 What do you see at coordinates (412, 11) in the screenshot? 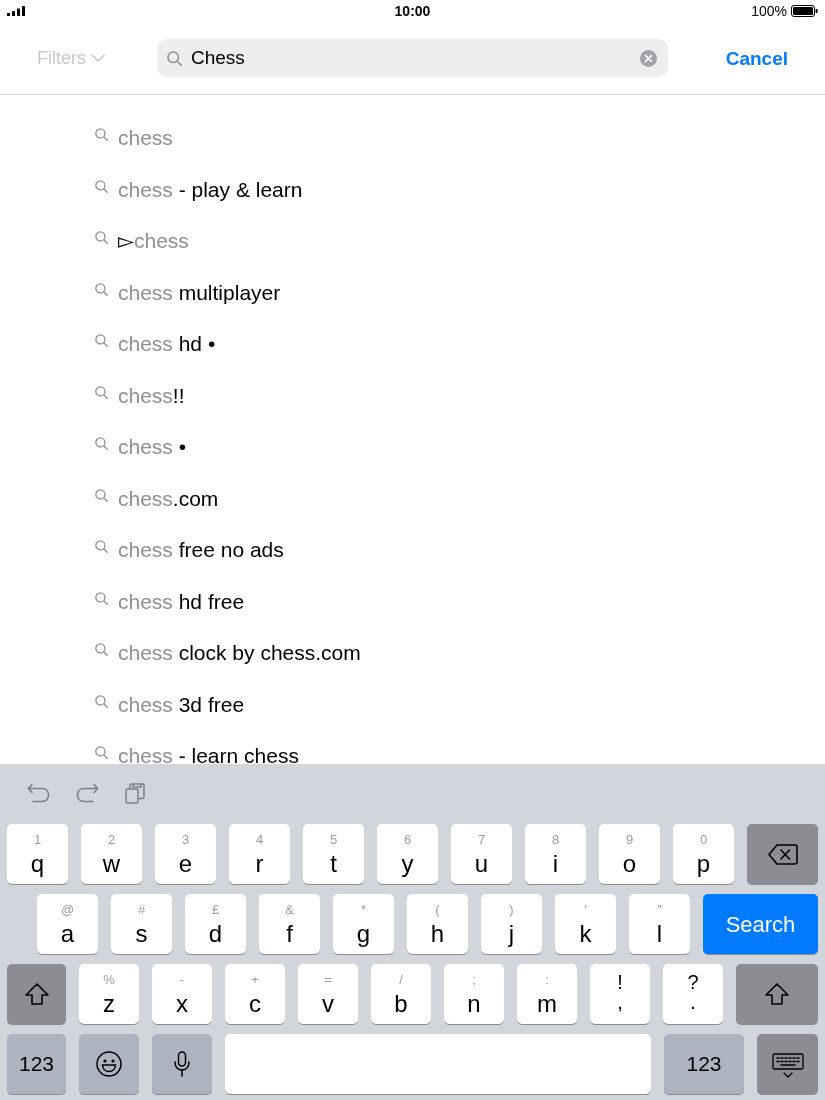
I see `status-time: 10:00` at bounding box center [412, 11].